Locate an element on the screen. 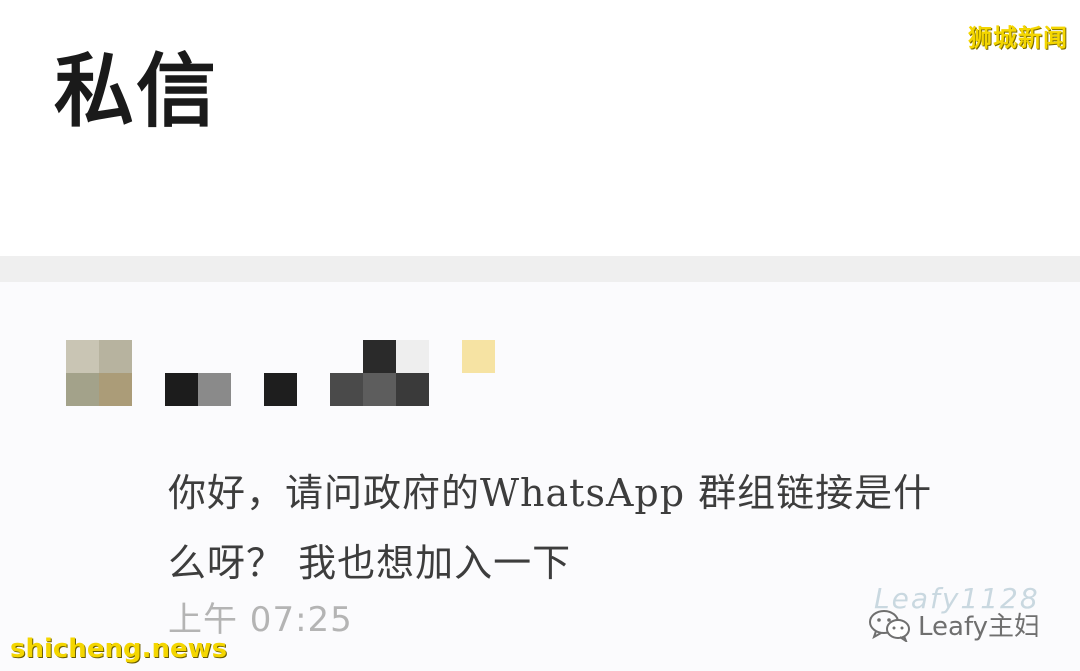  credit-label: Leafy主妇 is located at coordinates (979, 627).